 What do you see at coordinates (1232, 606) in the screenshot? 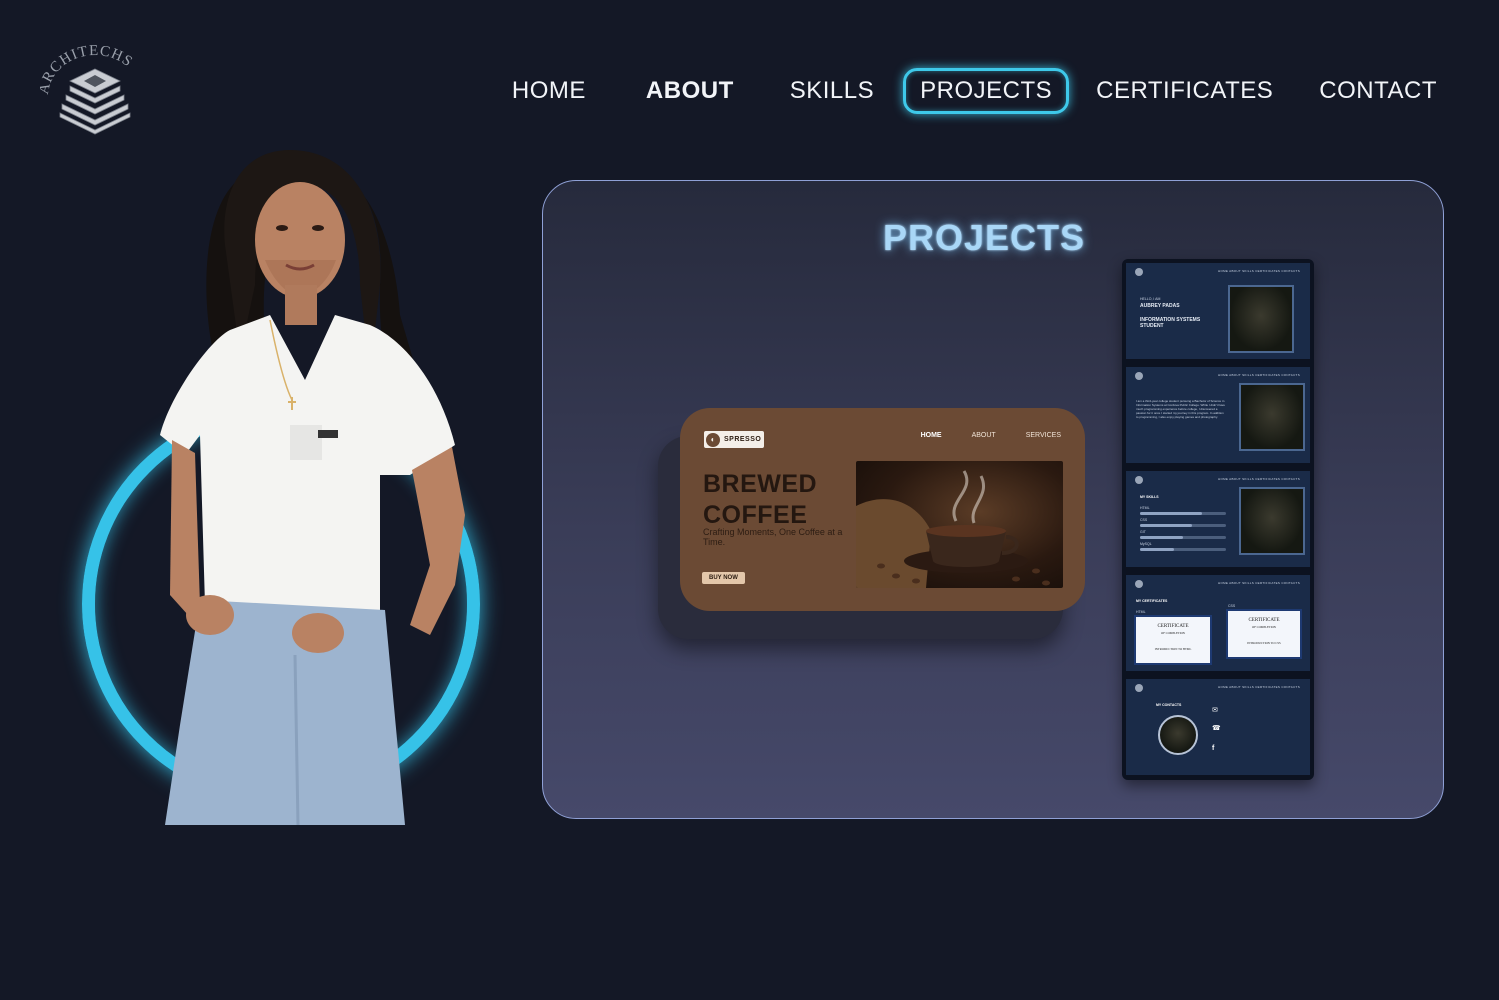
I see `cert-label: CSS` at bounding box center [1232, 606].